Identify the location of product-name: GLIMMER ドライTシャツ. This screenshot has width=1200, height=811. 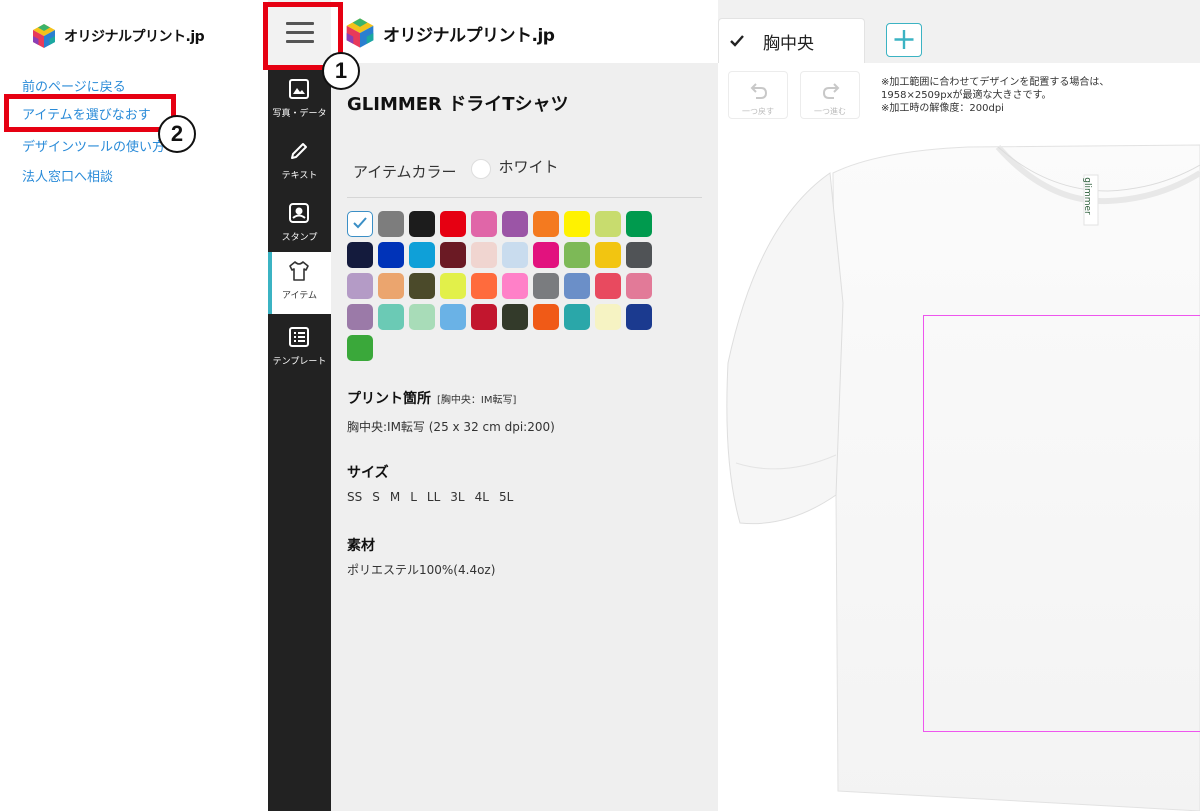
(458, 104).